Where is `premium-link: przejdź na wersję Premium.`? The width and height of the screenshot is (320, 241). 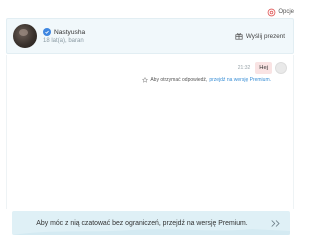 premium-link: przejdź na wersję Premium. is located at coordinates (240, 80).